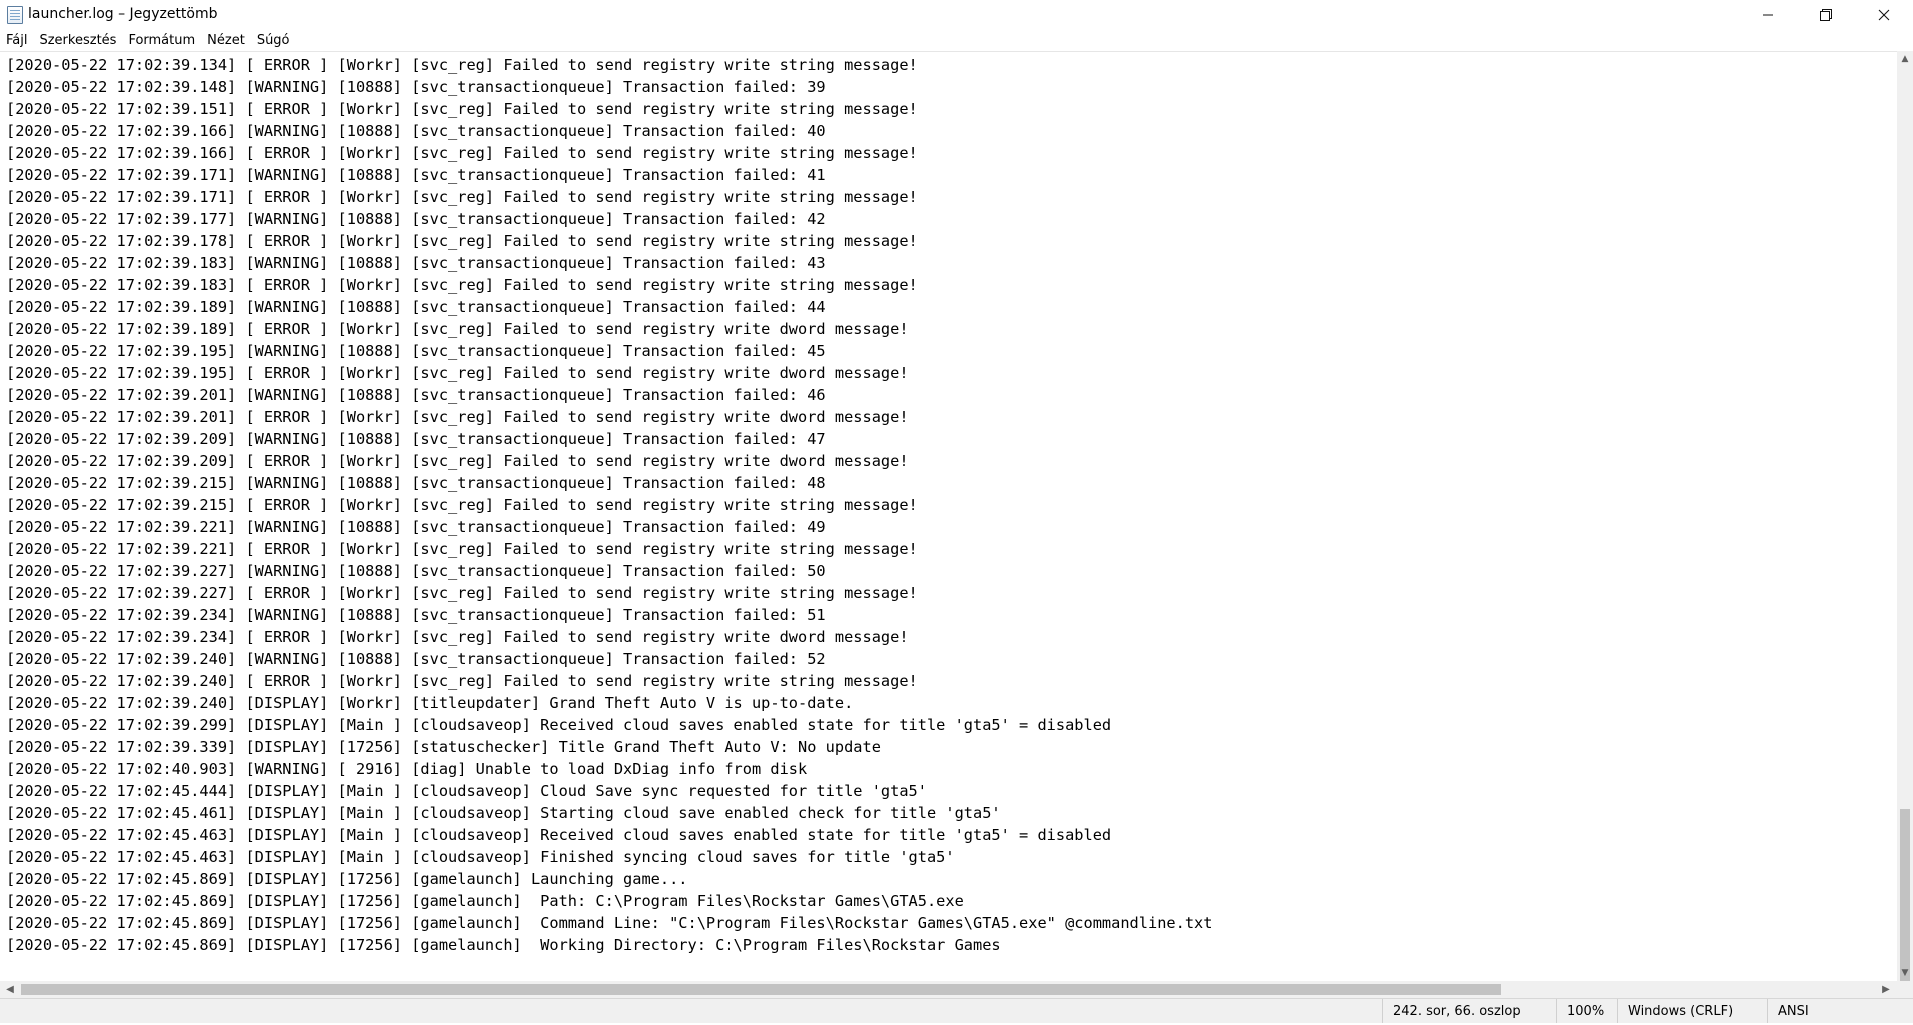 The height and width of the screenshot is (1025, 1913). I want to click on restore-icon, so click(1826, 15).